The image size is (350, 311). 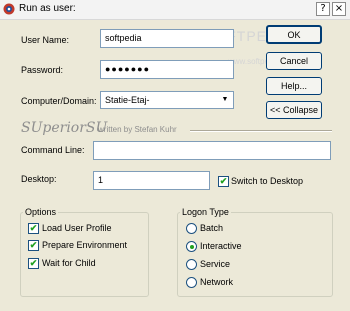 What do you see at coordinates (9, 9) in the screenshot?
I see `app-icon` at bounding box center [9, 9].